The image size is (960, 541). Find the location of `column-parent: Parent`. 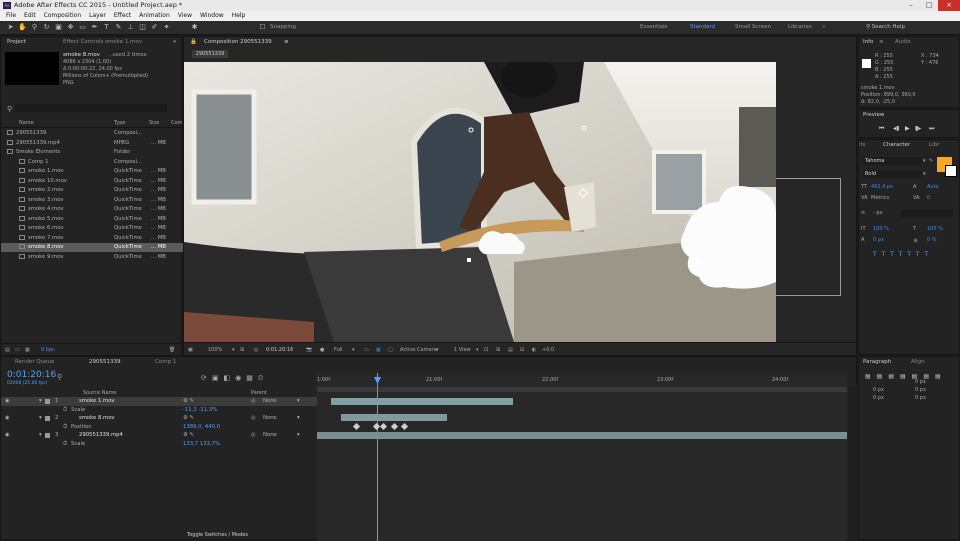

column-parent: Parent is located at coordinates (259, 393).